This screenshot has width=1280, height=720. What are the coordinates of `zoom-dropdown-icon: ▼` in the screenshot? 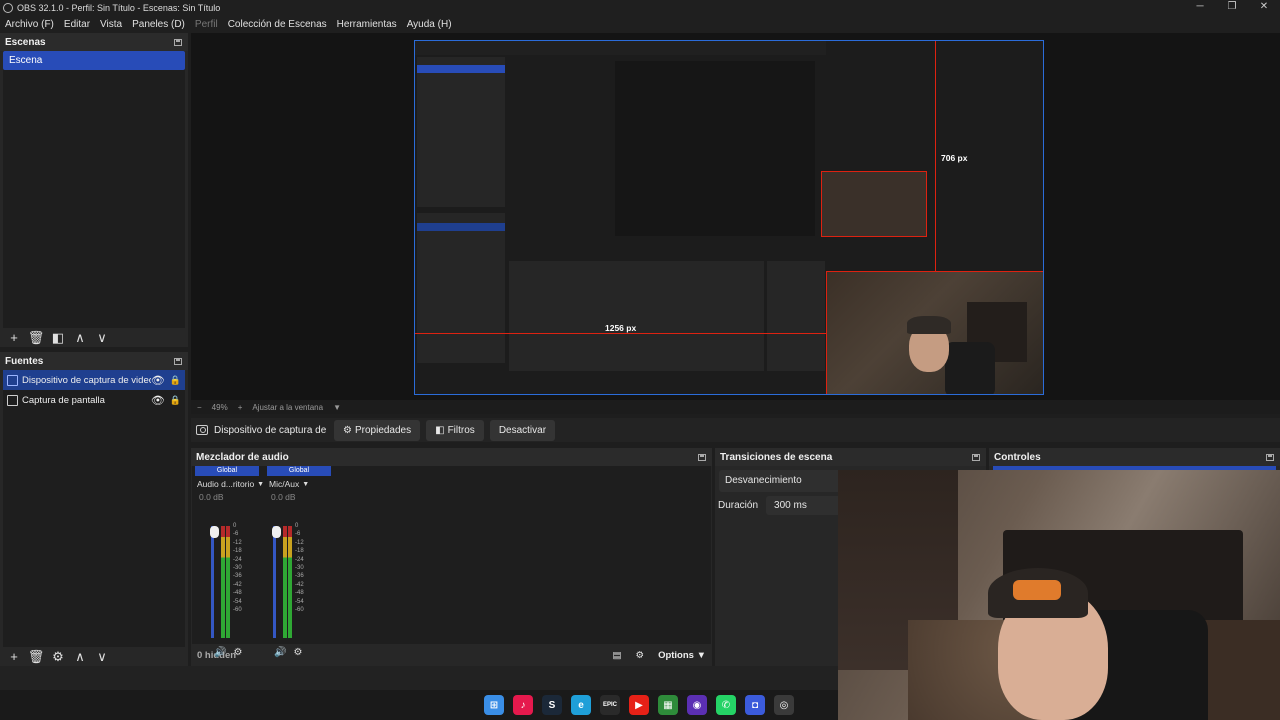 It's located at (337, 407).